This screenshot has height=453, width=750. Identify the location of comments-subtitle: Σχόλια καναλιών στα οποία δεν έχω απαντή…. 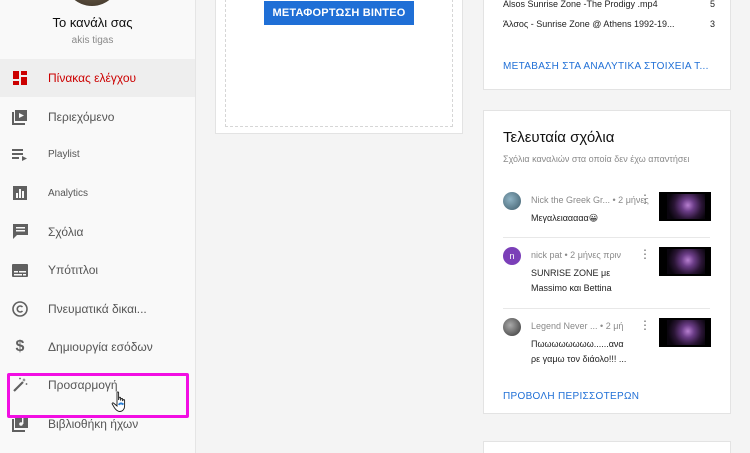
(596, 159).